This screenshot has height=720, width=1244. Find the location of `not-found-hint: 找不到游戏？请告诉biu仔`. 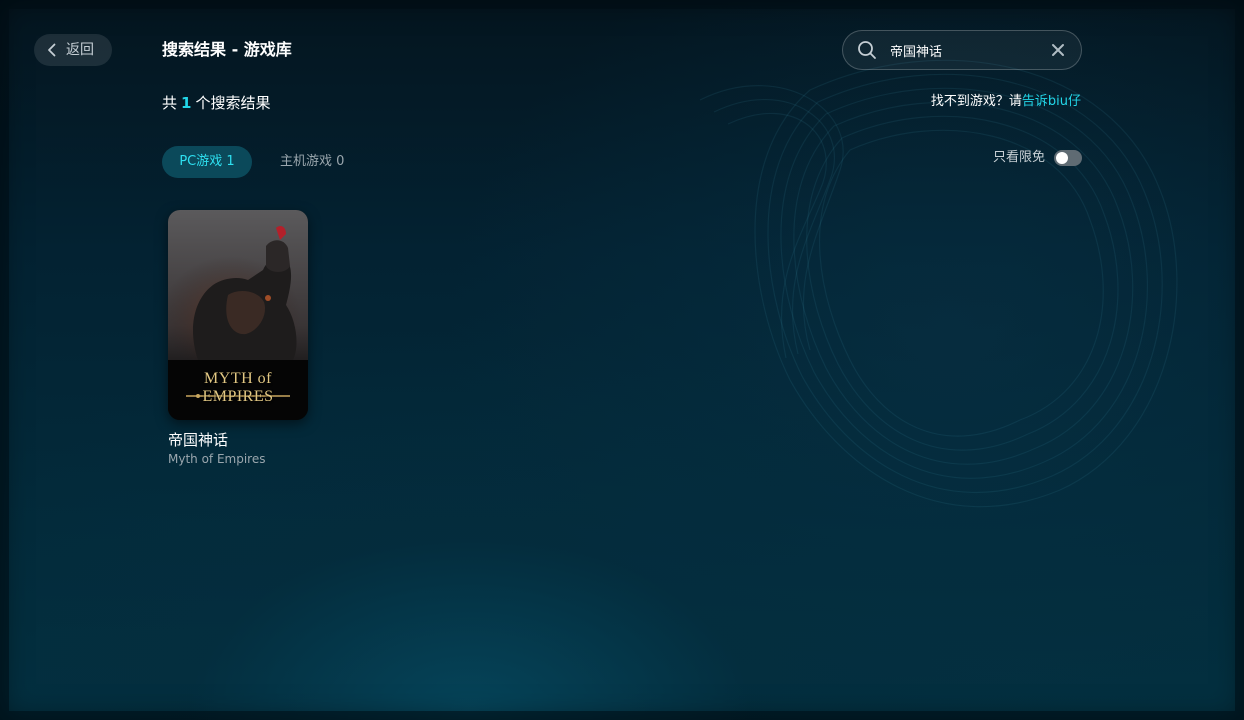

not-found-hint: 找不到游戏？请告诉biu仔 is located at coordinates (1006, 102).